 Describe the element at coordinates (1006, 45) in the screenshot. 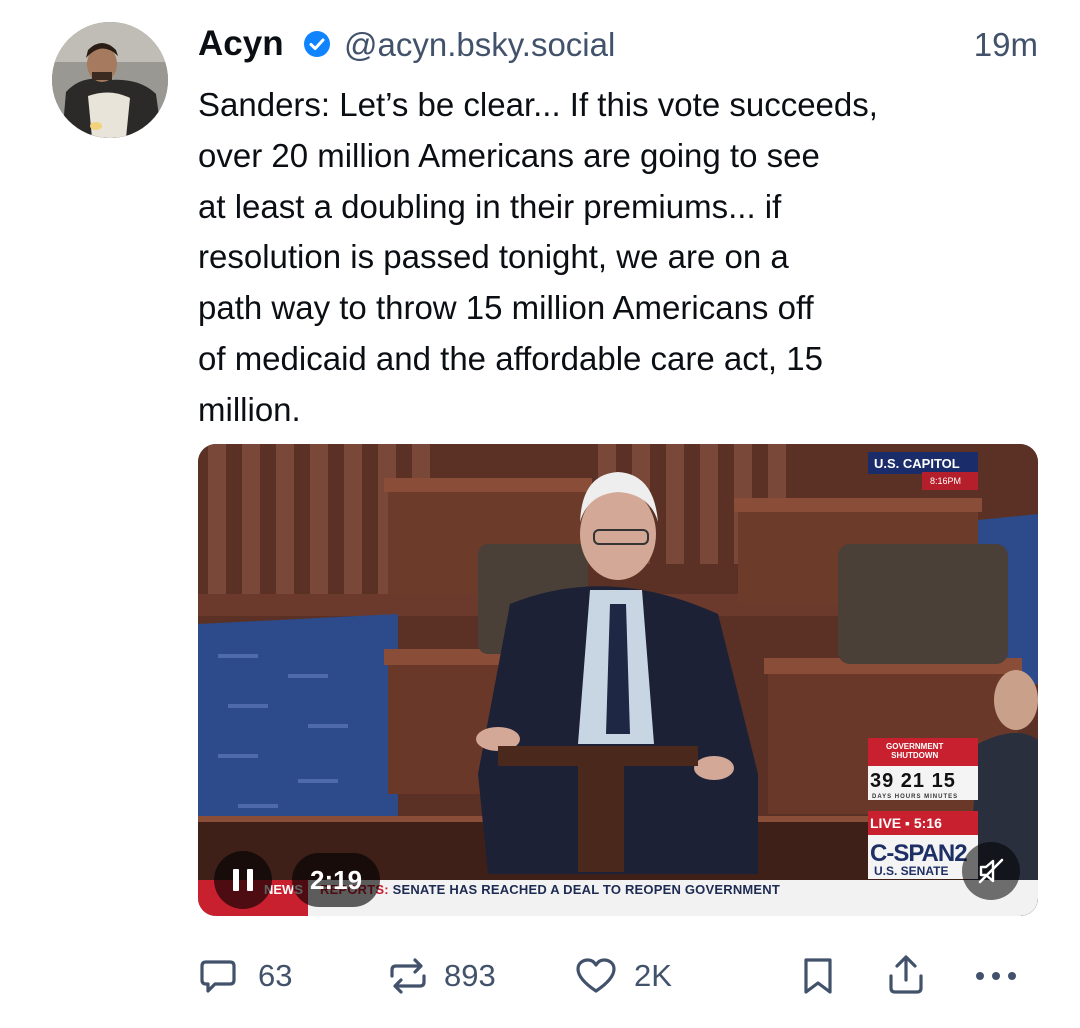

I see `post-timestamp: 19m` at that location.